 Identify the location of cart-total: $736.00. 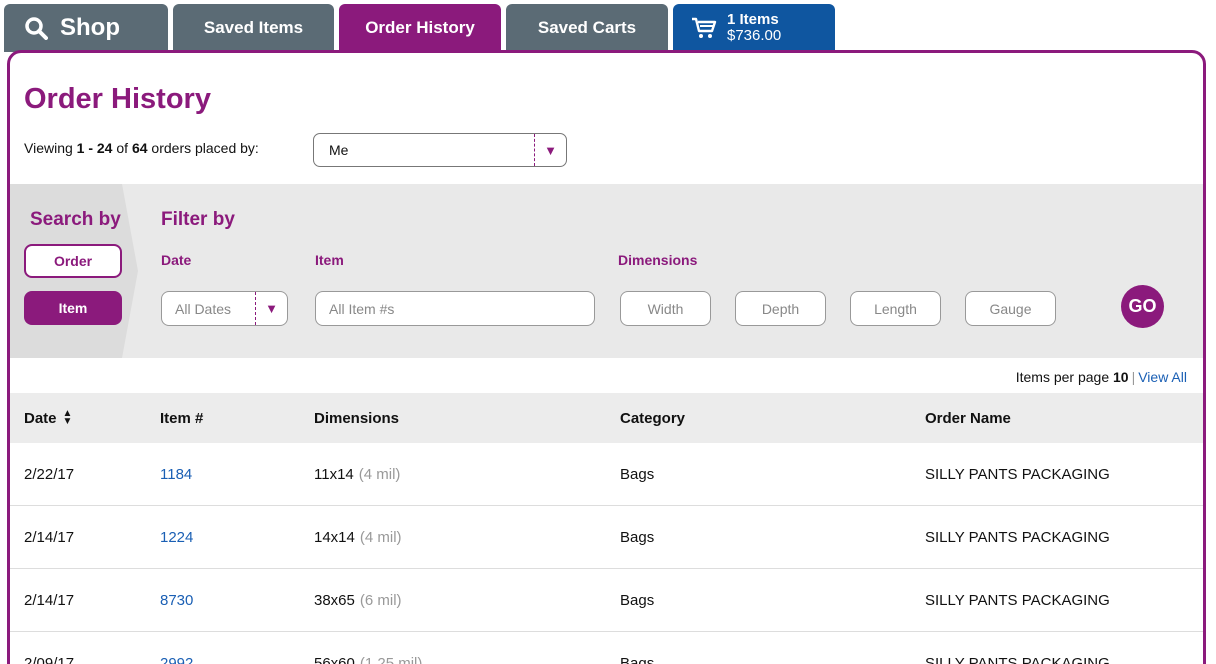
(754, 35).